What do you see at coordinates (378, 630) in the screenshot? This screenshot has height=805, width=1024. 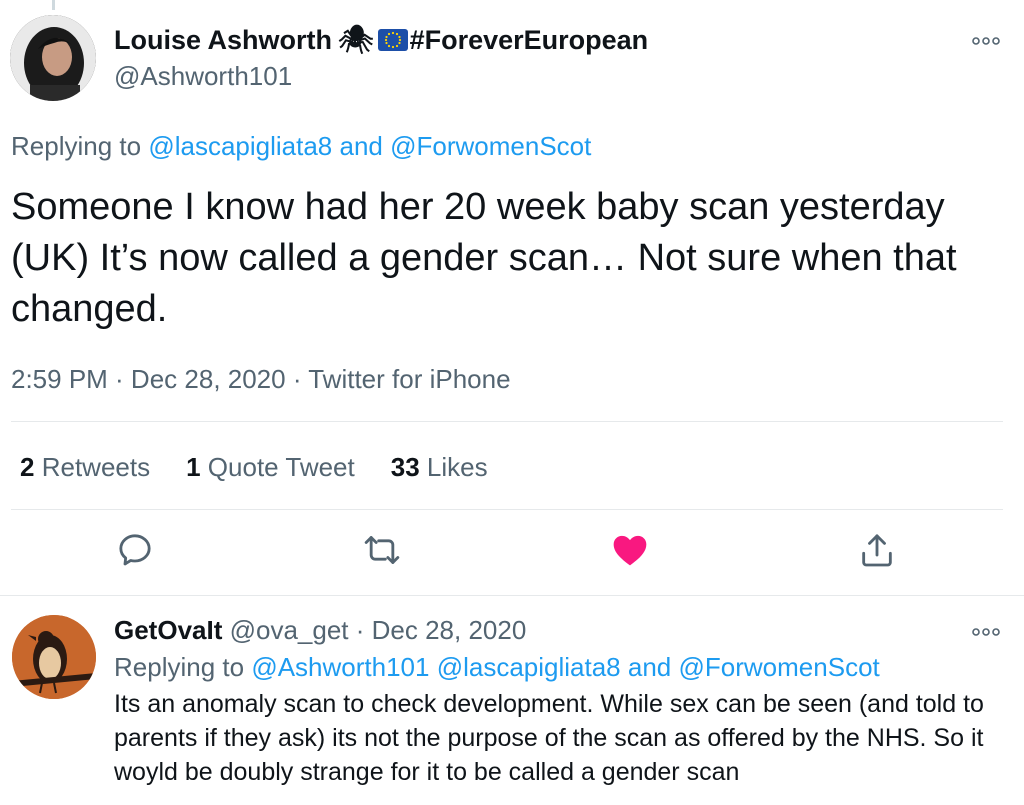 I see `reply-handle-date: @ova_get · Dec 28, 2020` at bounding box center [378, 630].